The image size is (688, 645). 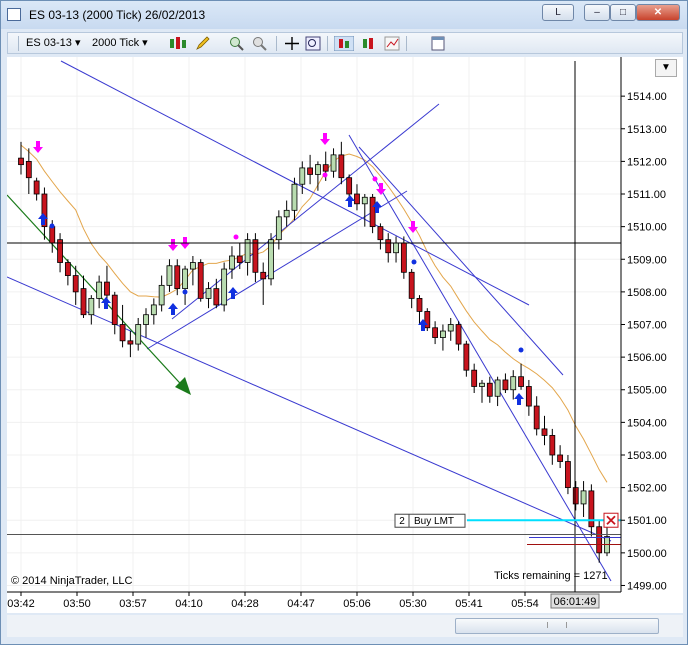 I want to click on price-tick-label: 1508.00, so click(x=647, y=293).